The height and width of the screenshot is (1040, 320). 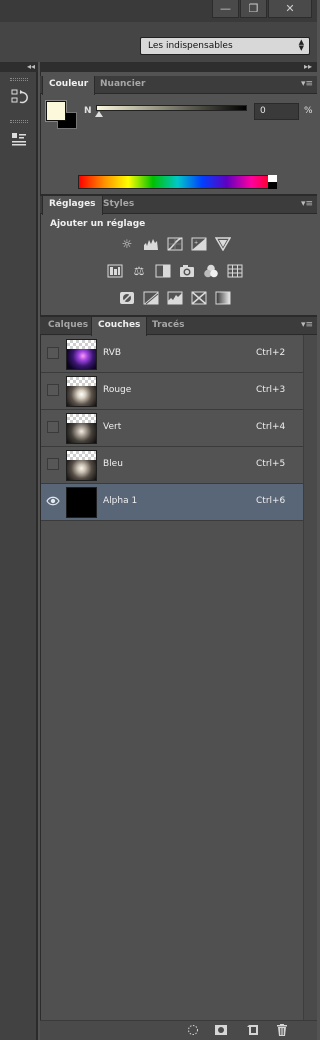 I want to click on restore-icon: ❐, so click(x=253, y=8).